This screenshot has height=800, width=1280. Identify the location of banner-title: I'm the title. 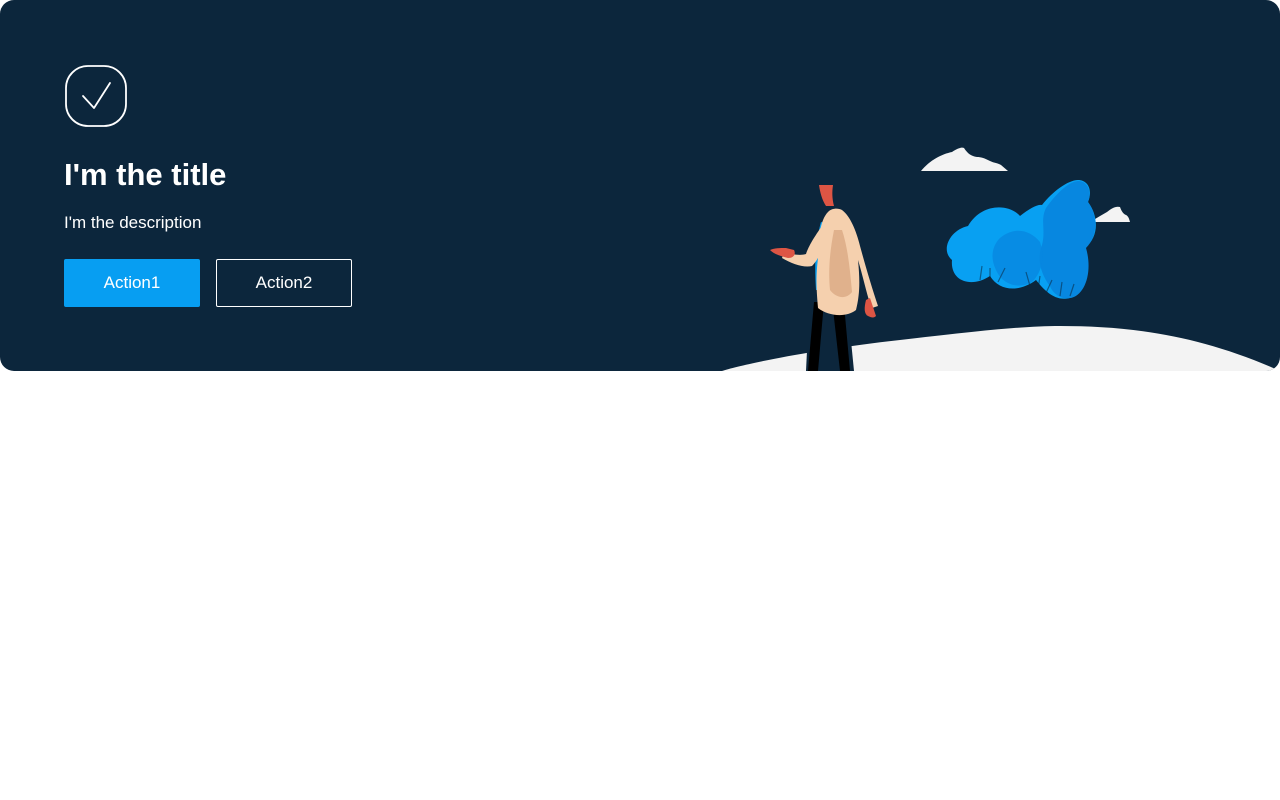
(145, 174).